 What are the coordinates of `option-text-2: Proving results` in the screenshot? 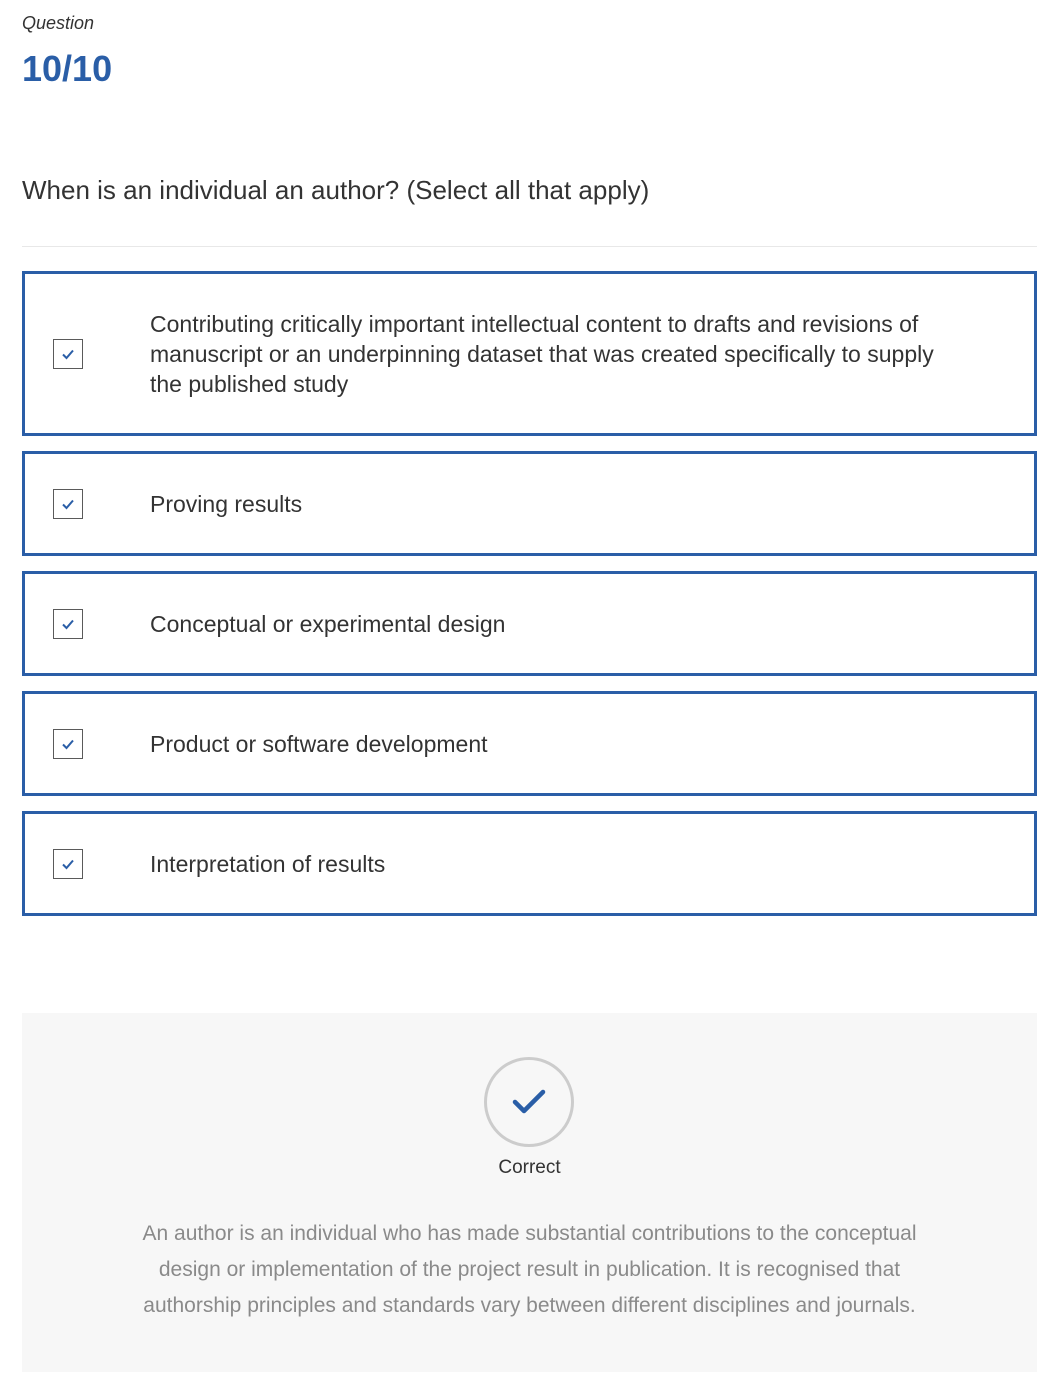 It's located at (226, 503).